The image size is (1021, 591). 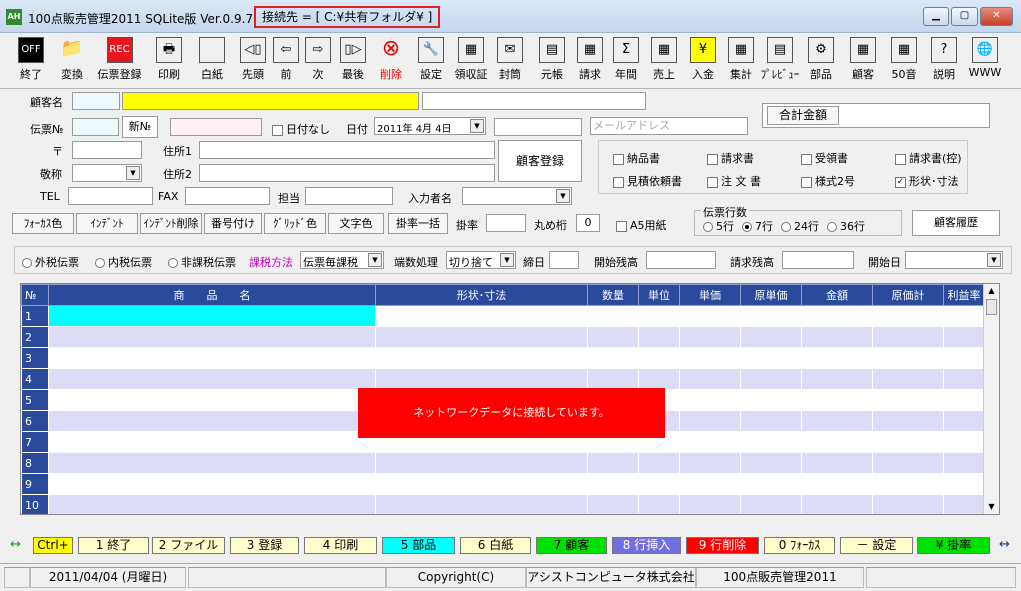 What do you see at coordinates (113, 545) in the screenshot?
I see `fkey-button: 1 終了` at bounding box center [113, 545].